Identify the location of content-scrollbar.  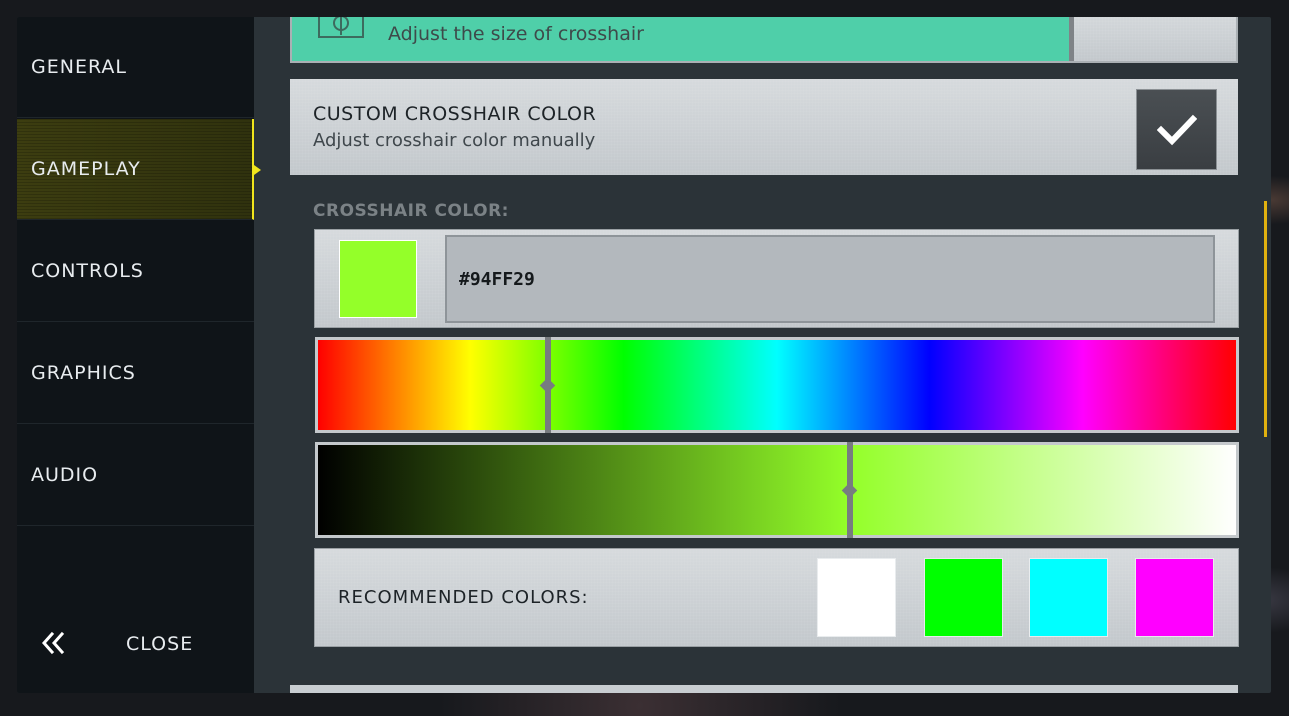
(1265, 319).